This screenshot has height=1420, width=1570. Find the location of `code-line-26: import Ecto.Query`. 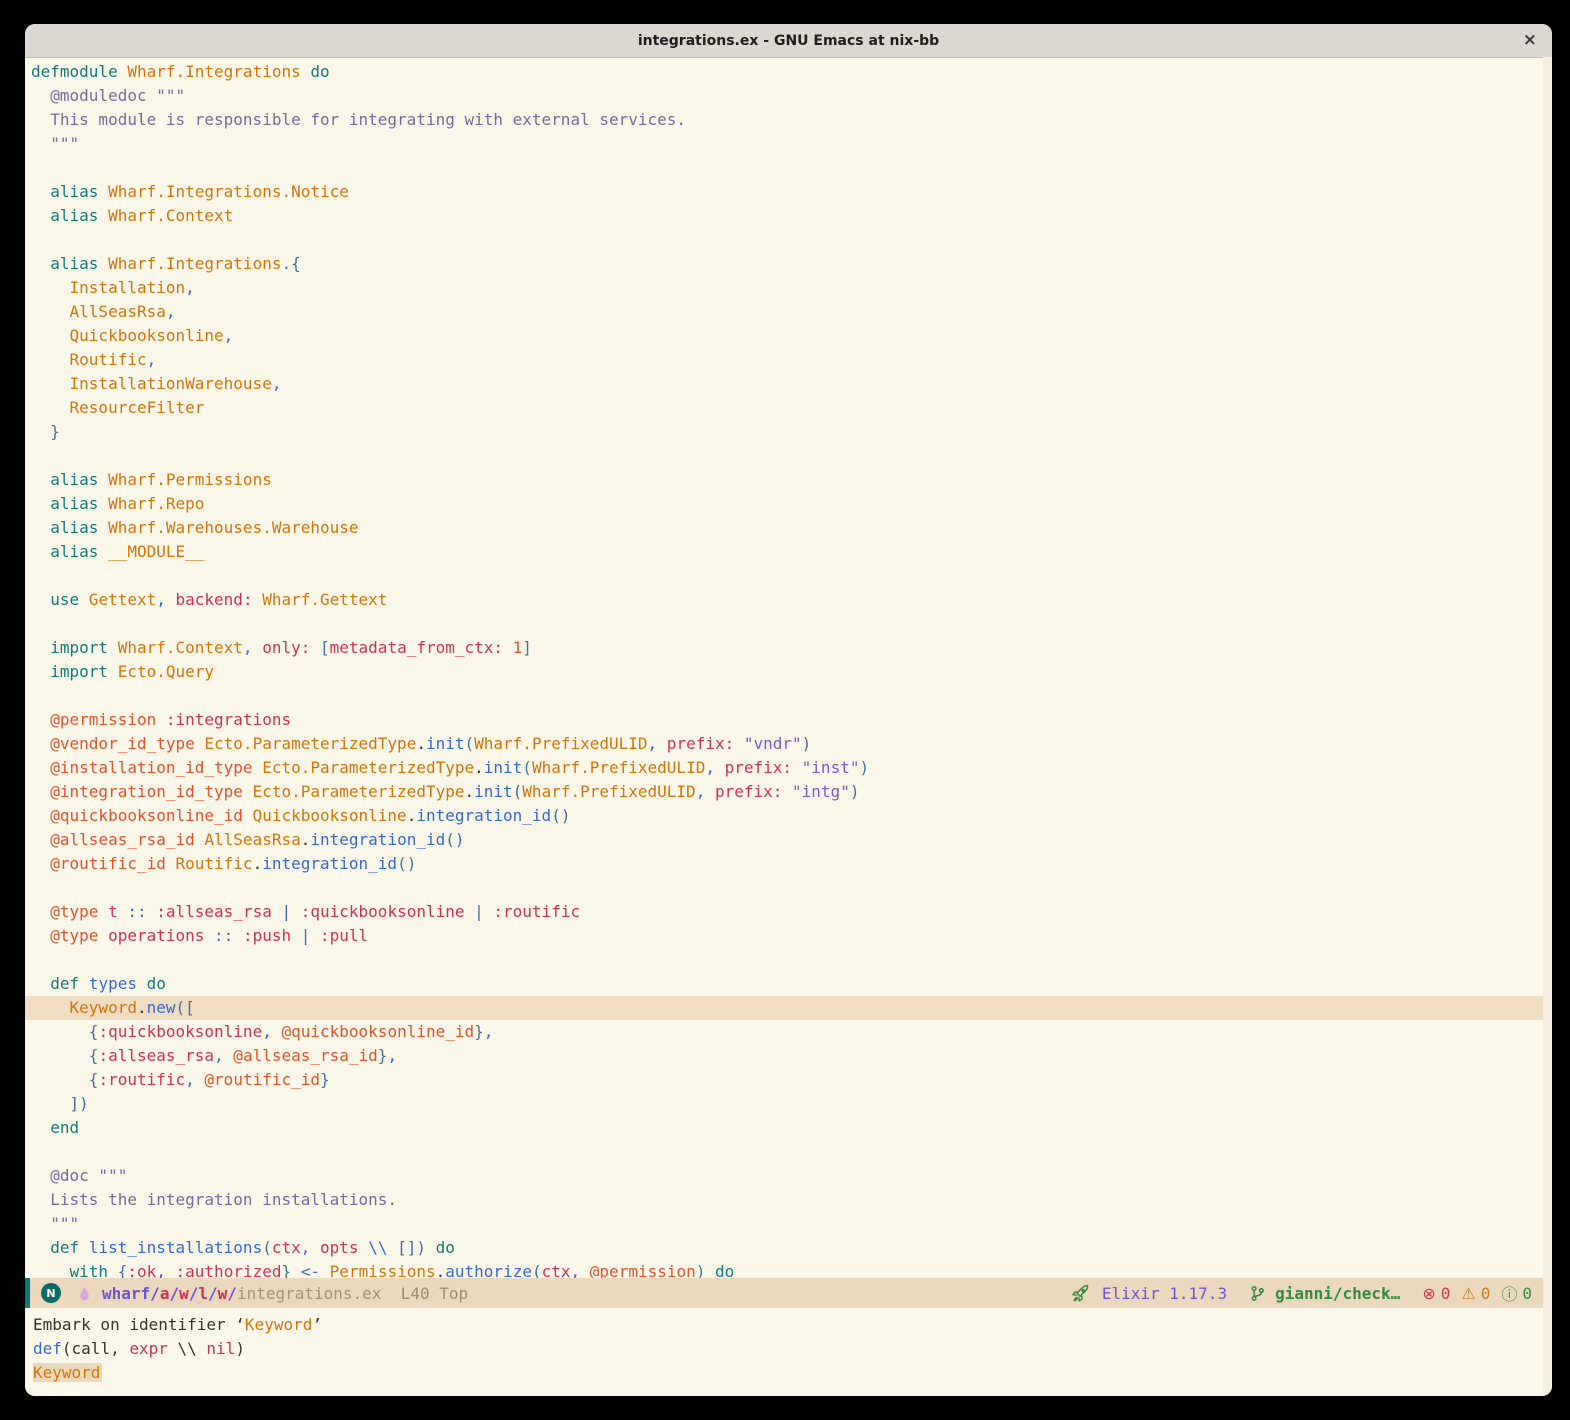

code-line-26: import Ecto.Query is located at coordinates (791, 672).